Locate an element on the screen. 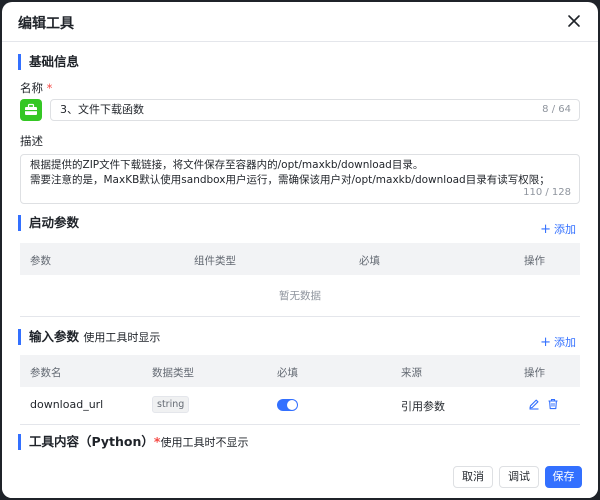 The width and height of the screenshot is (600, 500). startup-table-empty: 暂无数据 is located at coordinates (300, 296).